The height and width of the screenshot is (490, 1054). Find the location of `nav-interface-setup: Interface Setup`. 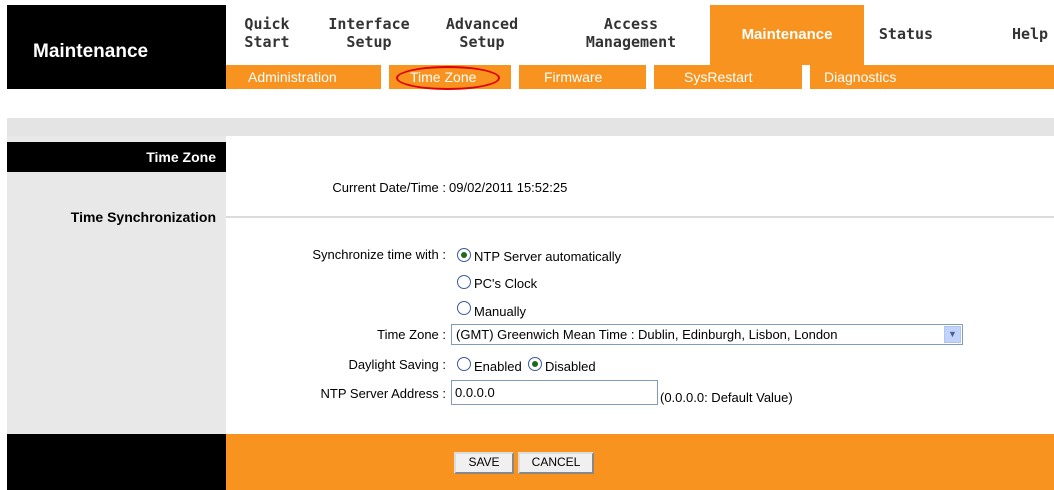

nav-interface-setup: Interface Setup is located at coordinates (369, 33).